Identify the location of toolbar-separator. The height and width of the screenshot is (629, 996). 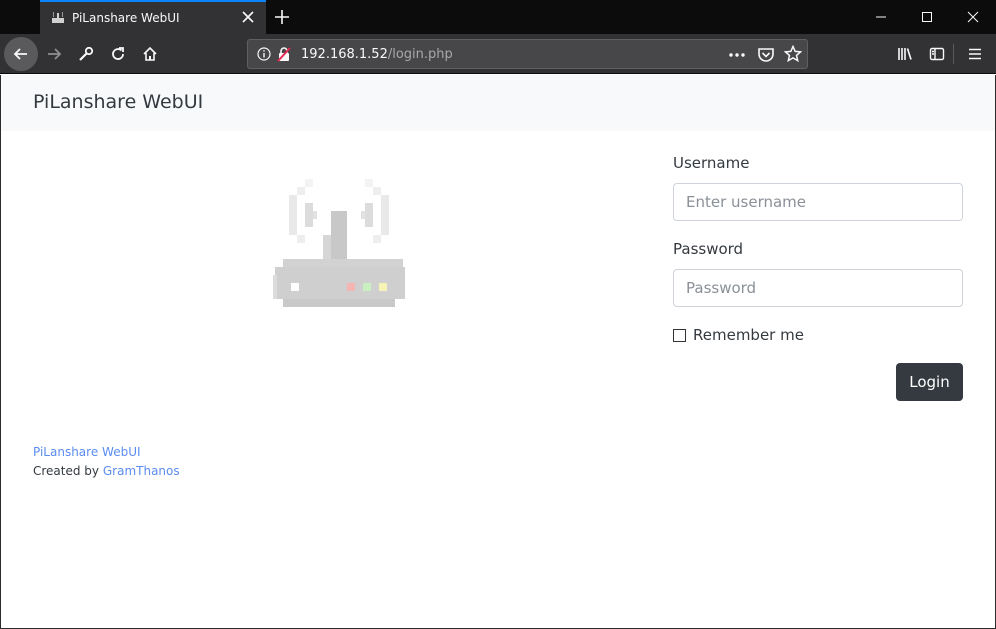
(953, 54).